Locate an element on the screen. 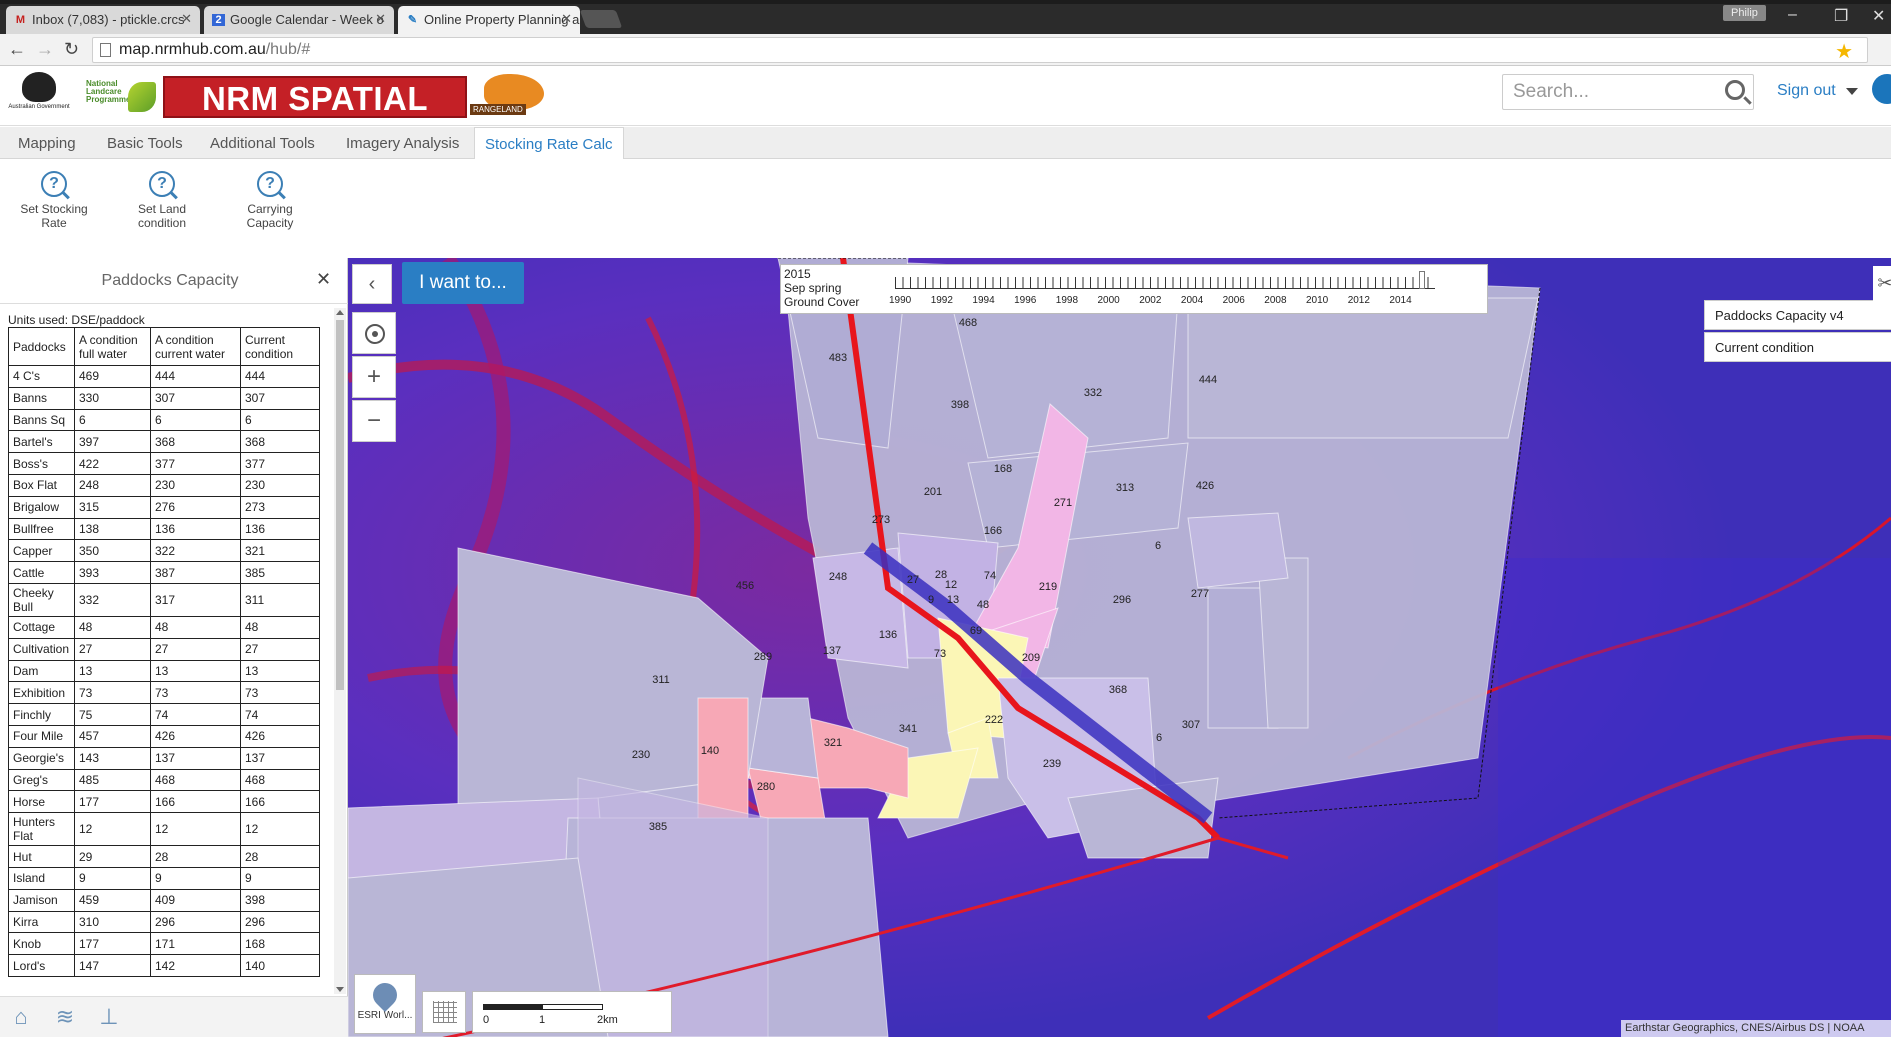  close-icon: ✕ is located at coordinates (323, 279).